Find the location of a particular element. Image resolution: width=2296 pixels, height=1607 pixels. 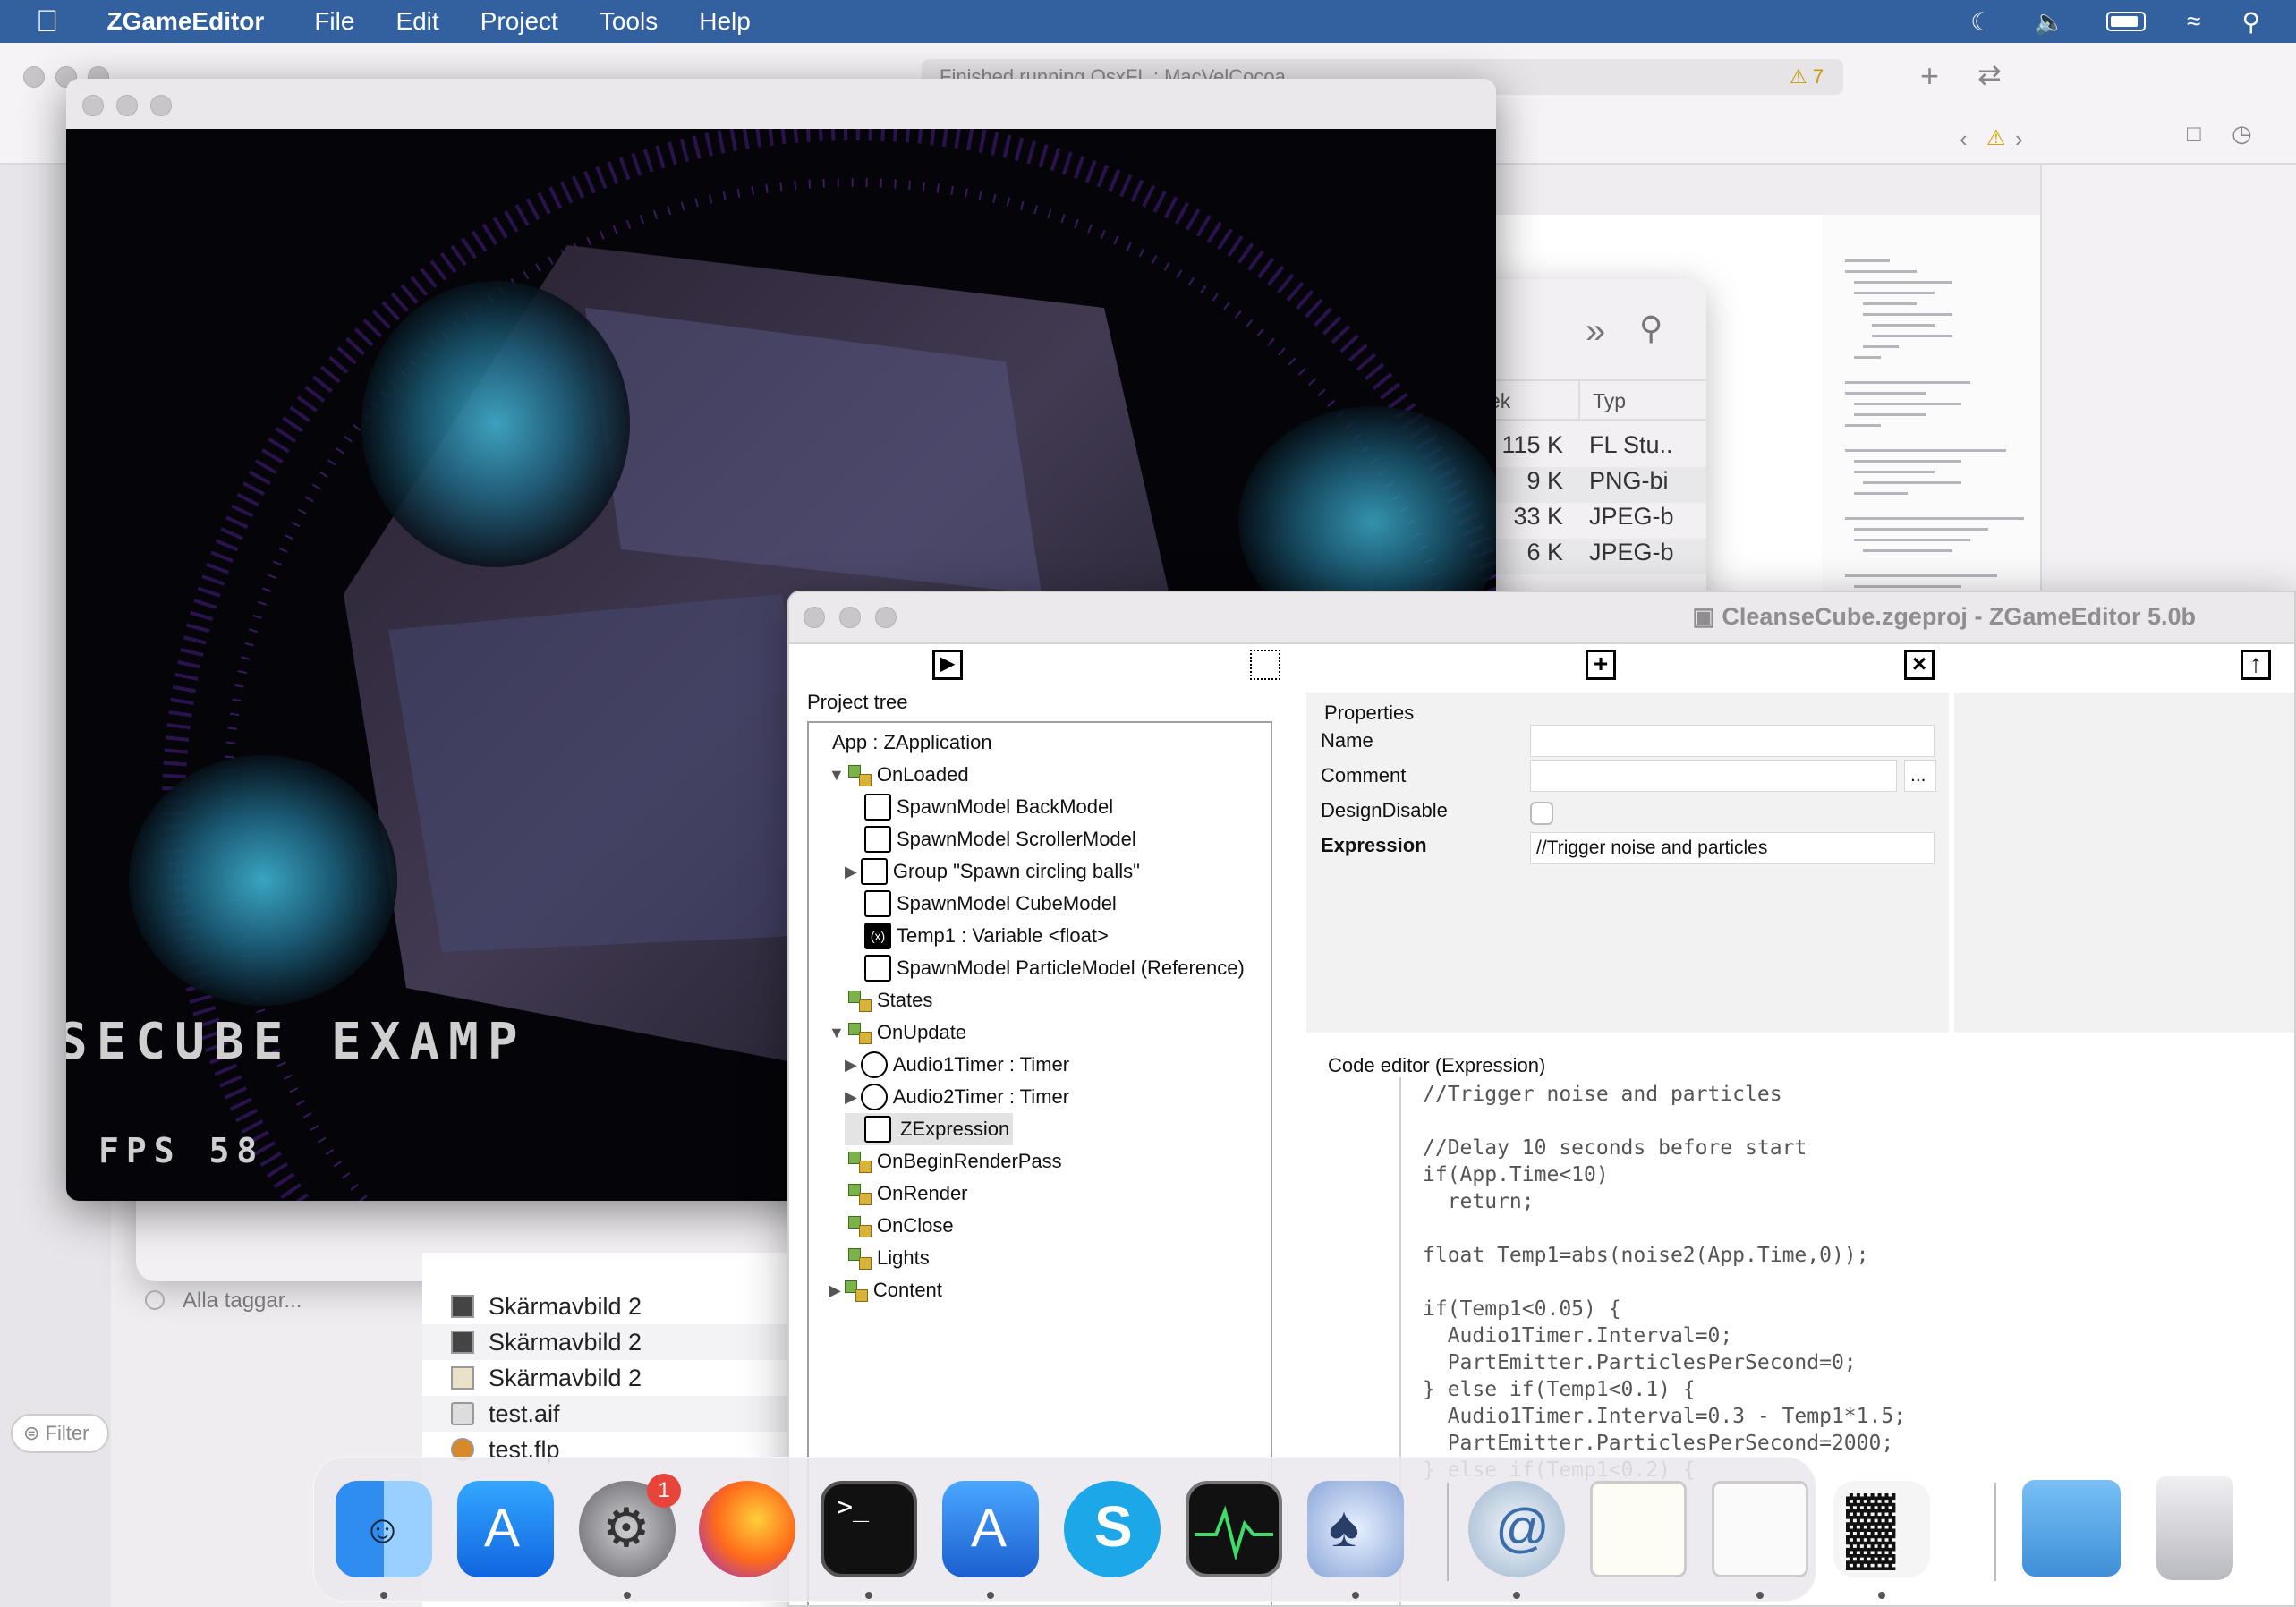

group-list-icon is located at coordinates (860, 1258).